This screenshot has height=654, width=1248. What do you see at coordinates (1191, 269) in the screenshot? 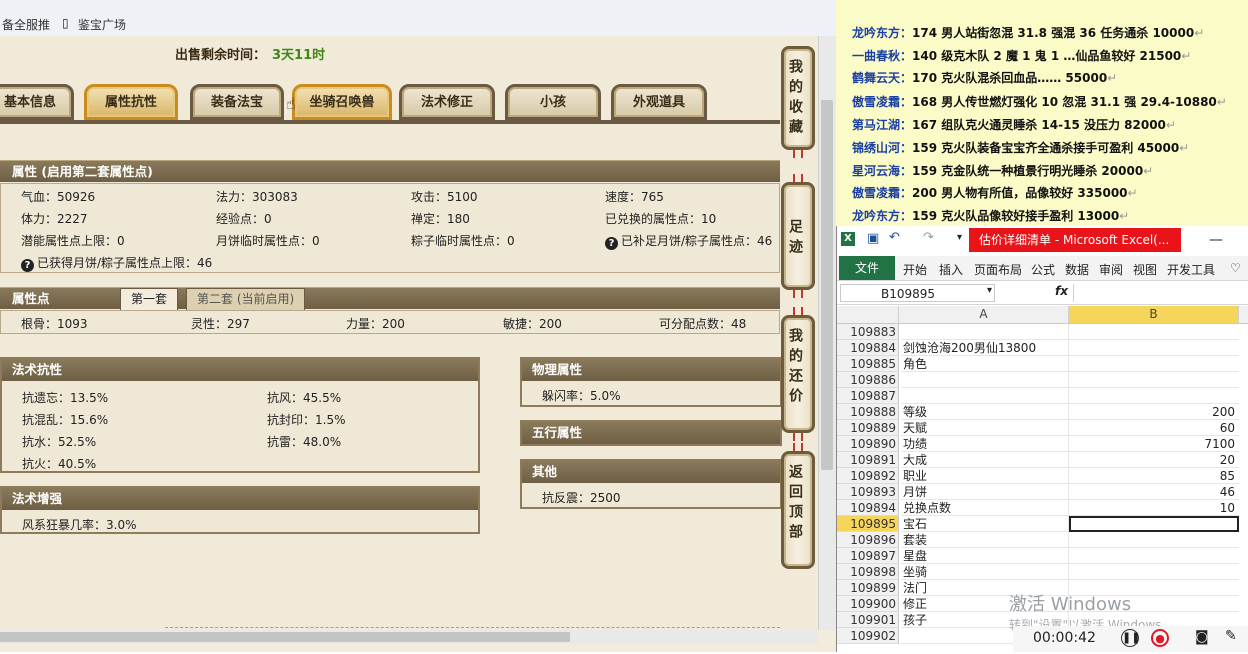
I see `tab-developer: 开发工具` at bounding box center [1191, 269].